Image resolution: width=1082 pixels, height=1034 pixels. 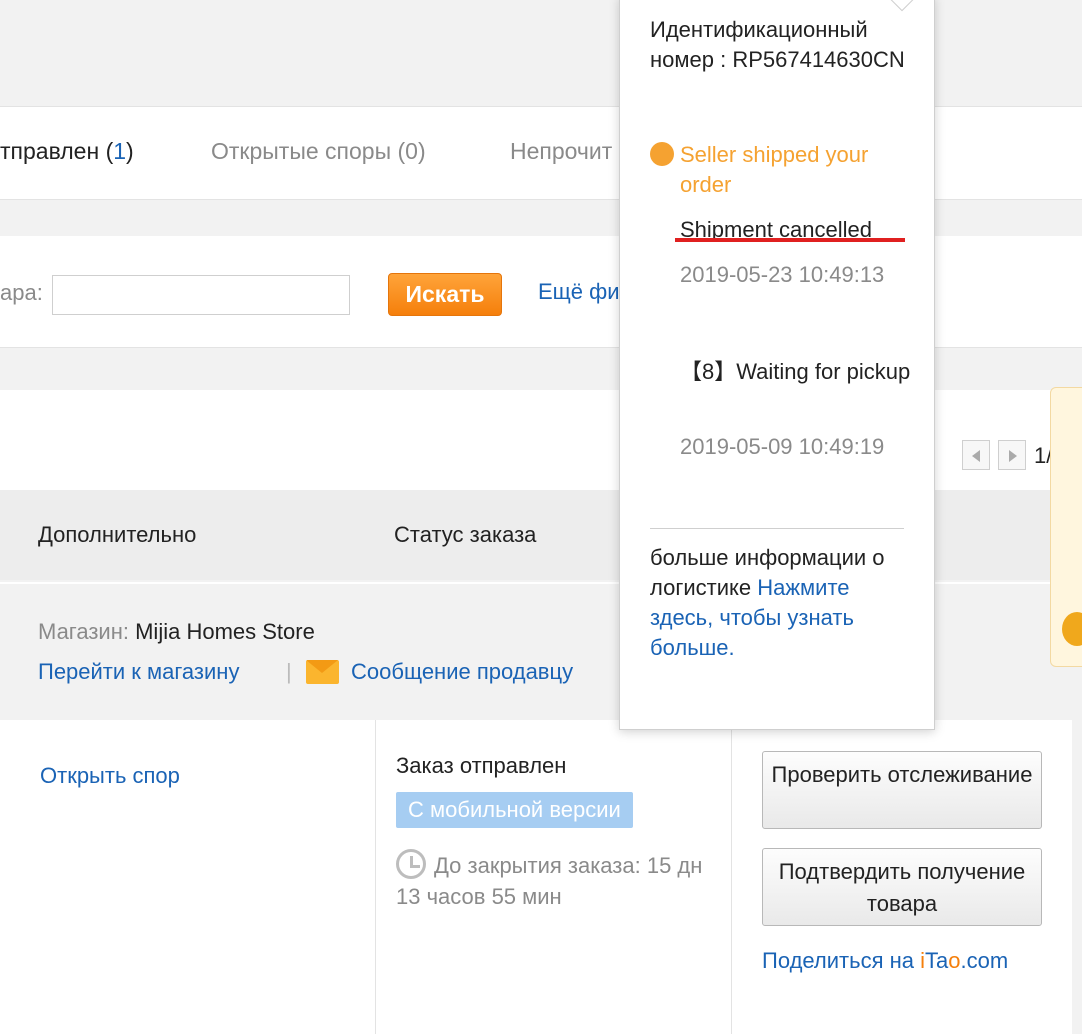 I want to click on highlight-underline, so click(x=790, y=240).